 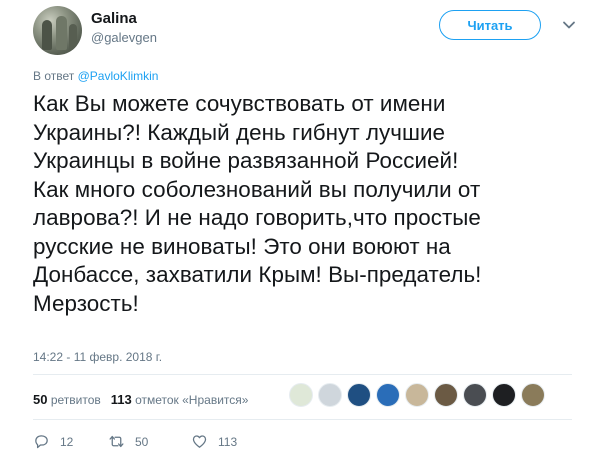 What do you see at coordinates (214, 441) in the screenshot?
I see `like-button: 113` at bounding box center [214, 441].